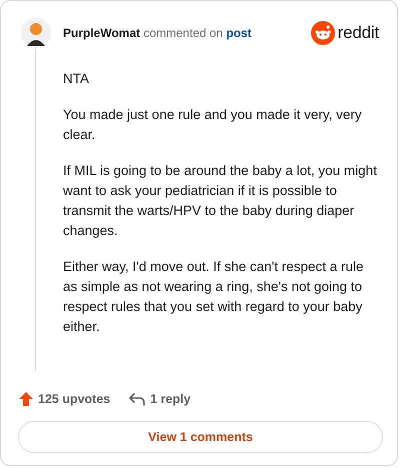 The image size is (400, 468). Describe the element at coordinates (358, 33) in the screenshot. I see `brand-name: reddit` at that location.